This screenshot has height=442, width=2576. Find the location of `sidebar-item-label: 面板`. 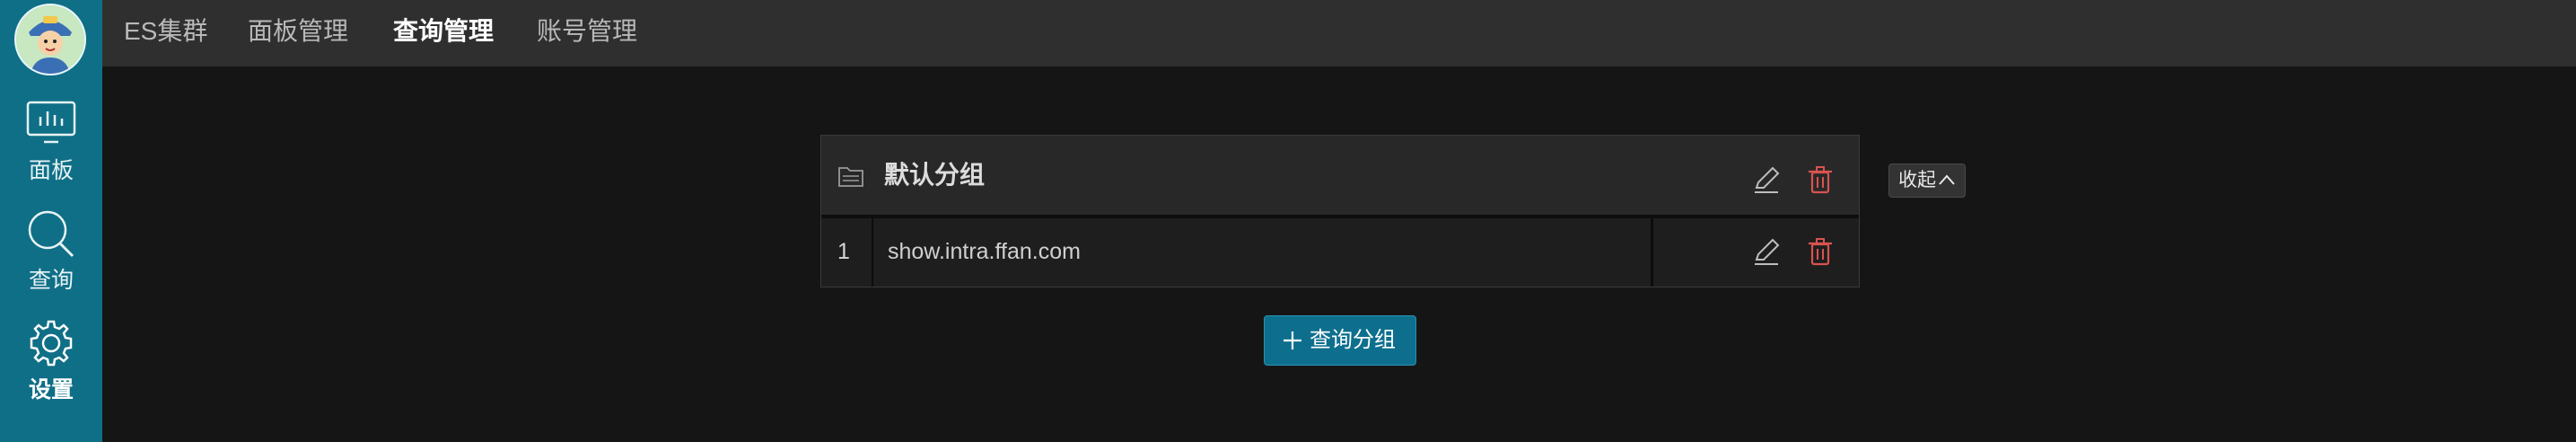

sidebar-item-label: 面板 is located at coordinates (51, 170).